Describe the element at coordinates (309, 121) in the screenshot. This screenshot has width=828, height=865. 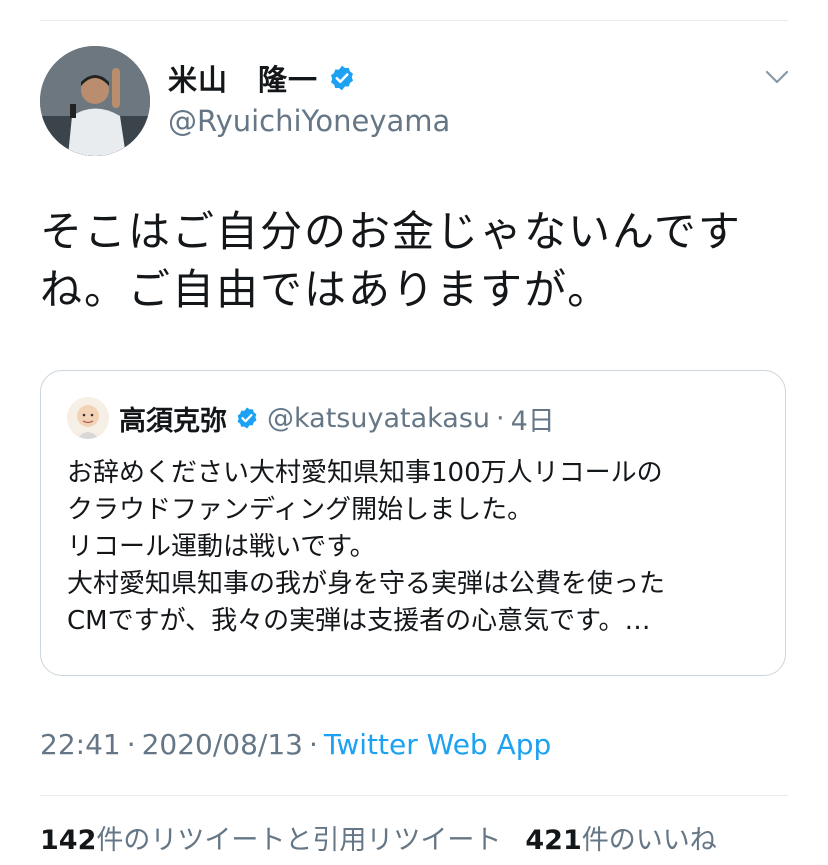
I see `author-handle: @RyuichiYoneyama` at that location.